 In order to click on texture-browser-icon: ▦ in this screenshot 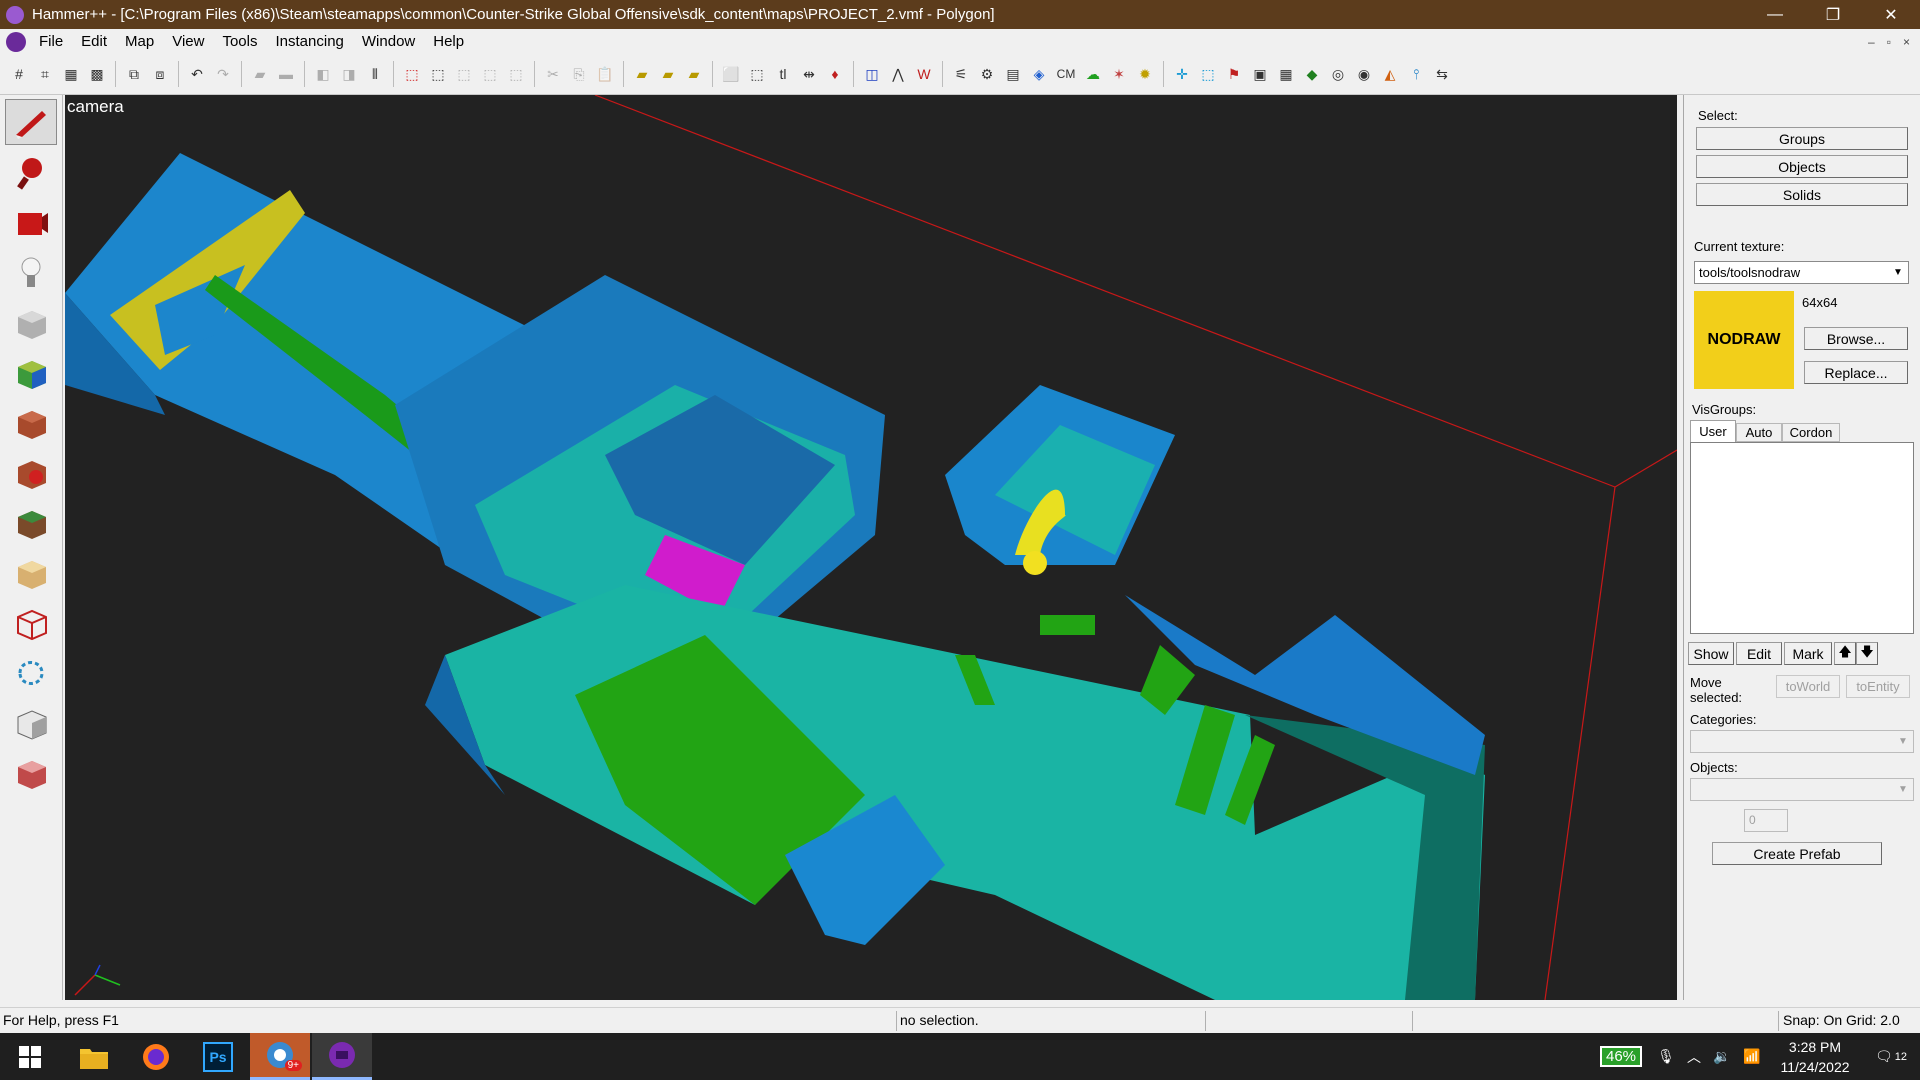, I will do `click(1286, 74)`.